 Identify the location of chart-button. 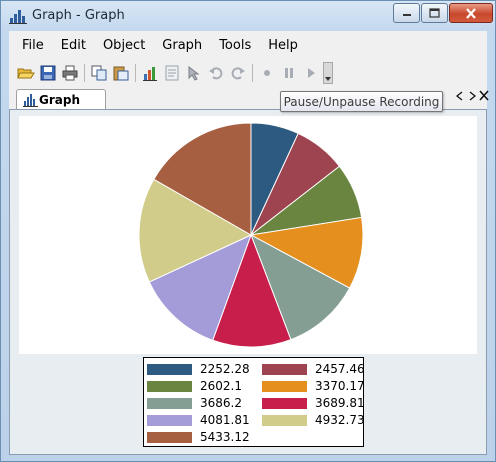
(150, 73).